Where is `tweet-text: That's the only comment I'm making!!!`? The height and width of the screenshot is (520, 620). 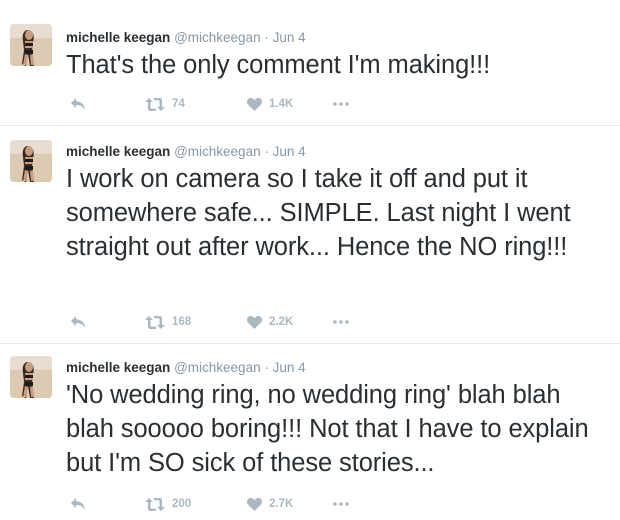 tweet-text: That's the only comment I'm making!!! is located at coordinates (278, 65).